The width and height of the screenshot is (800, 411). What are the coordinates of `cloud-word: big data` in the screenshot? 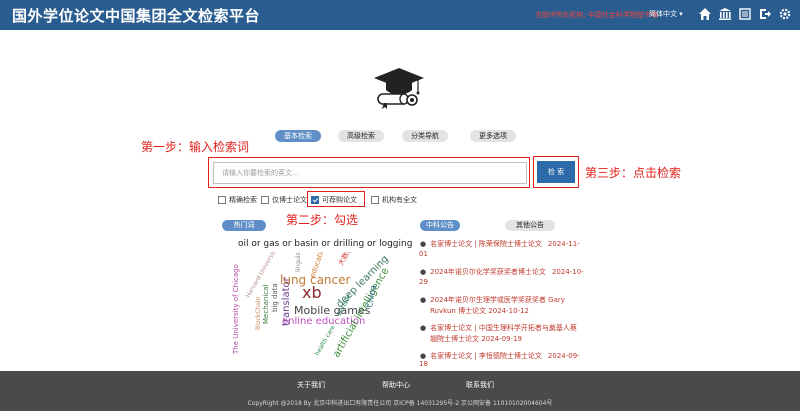 It's located at (275, 297).